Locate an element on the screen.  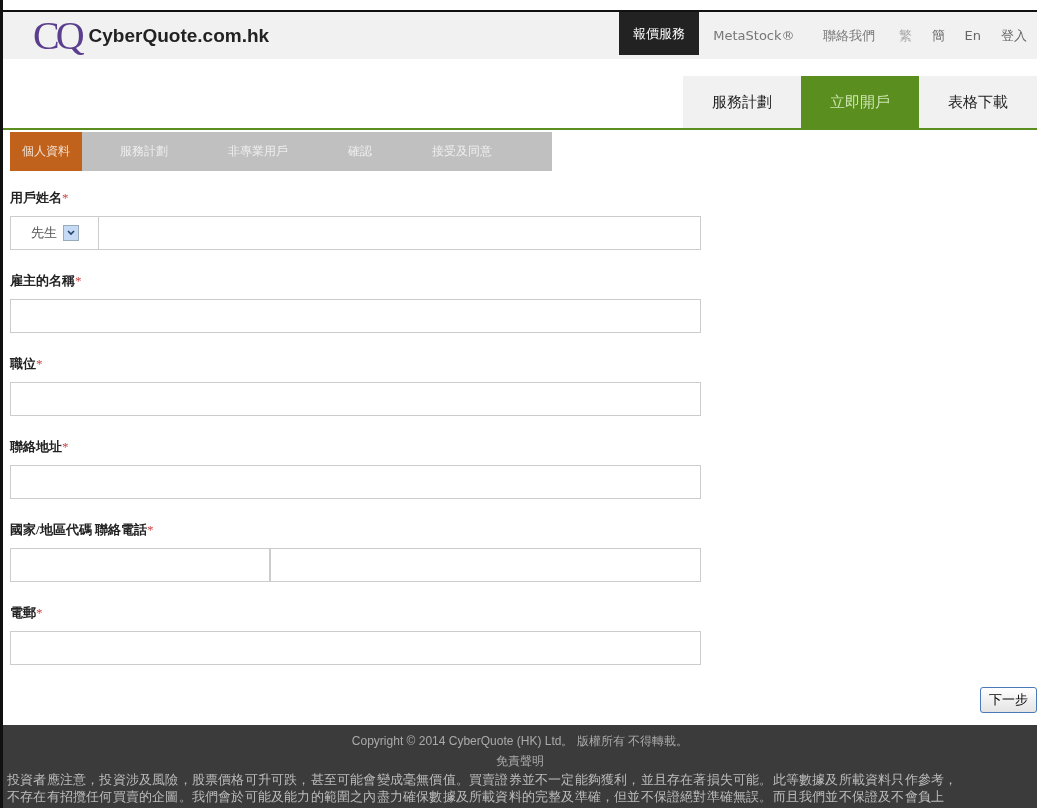
nav-link: MetaStock® is located at coordinates (754, 36).